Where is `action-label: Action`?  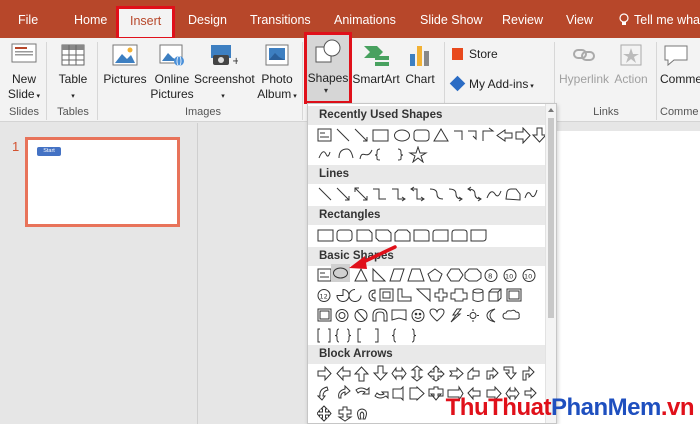 action-label: Action is located at coordinates (631, 79).